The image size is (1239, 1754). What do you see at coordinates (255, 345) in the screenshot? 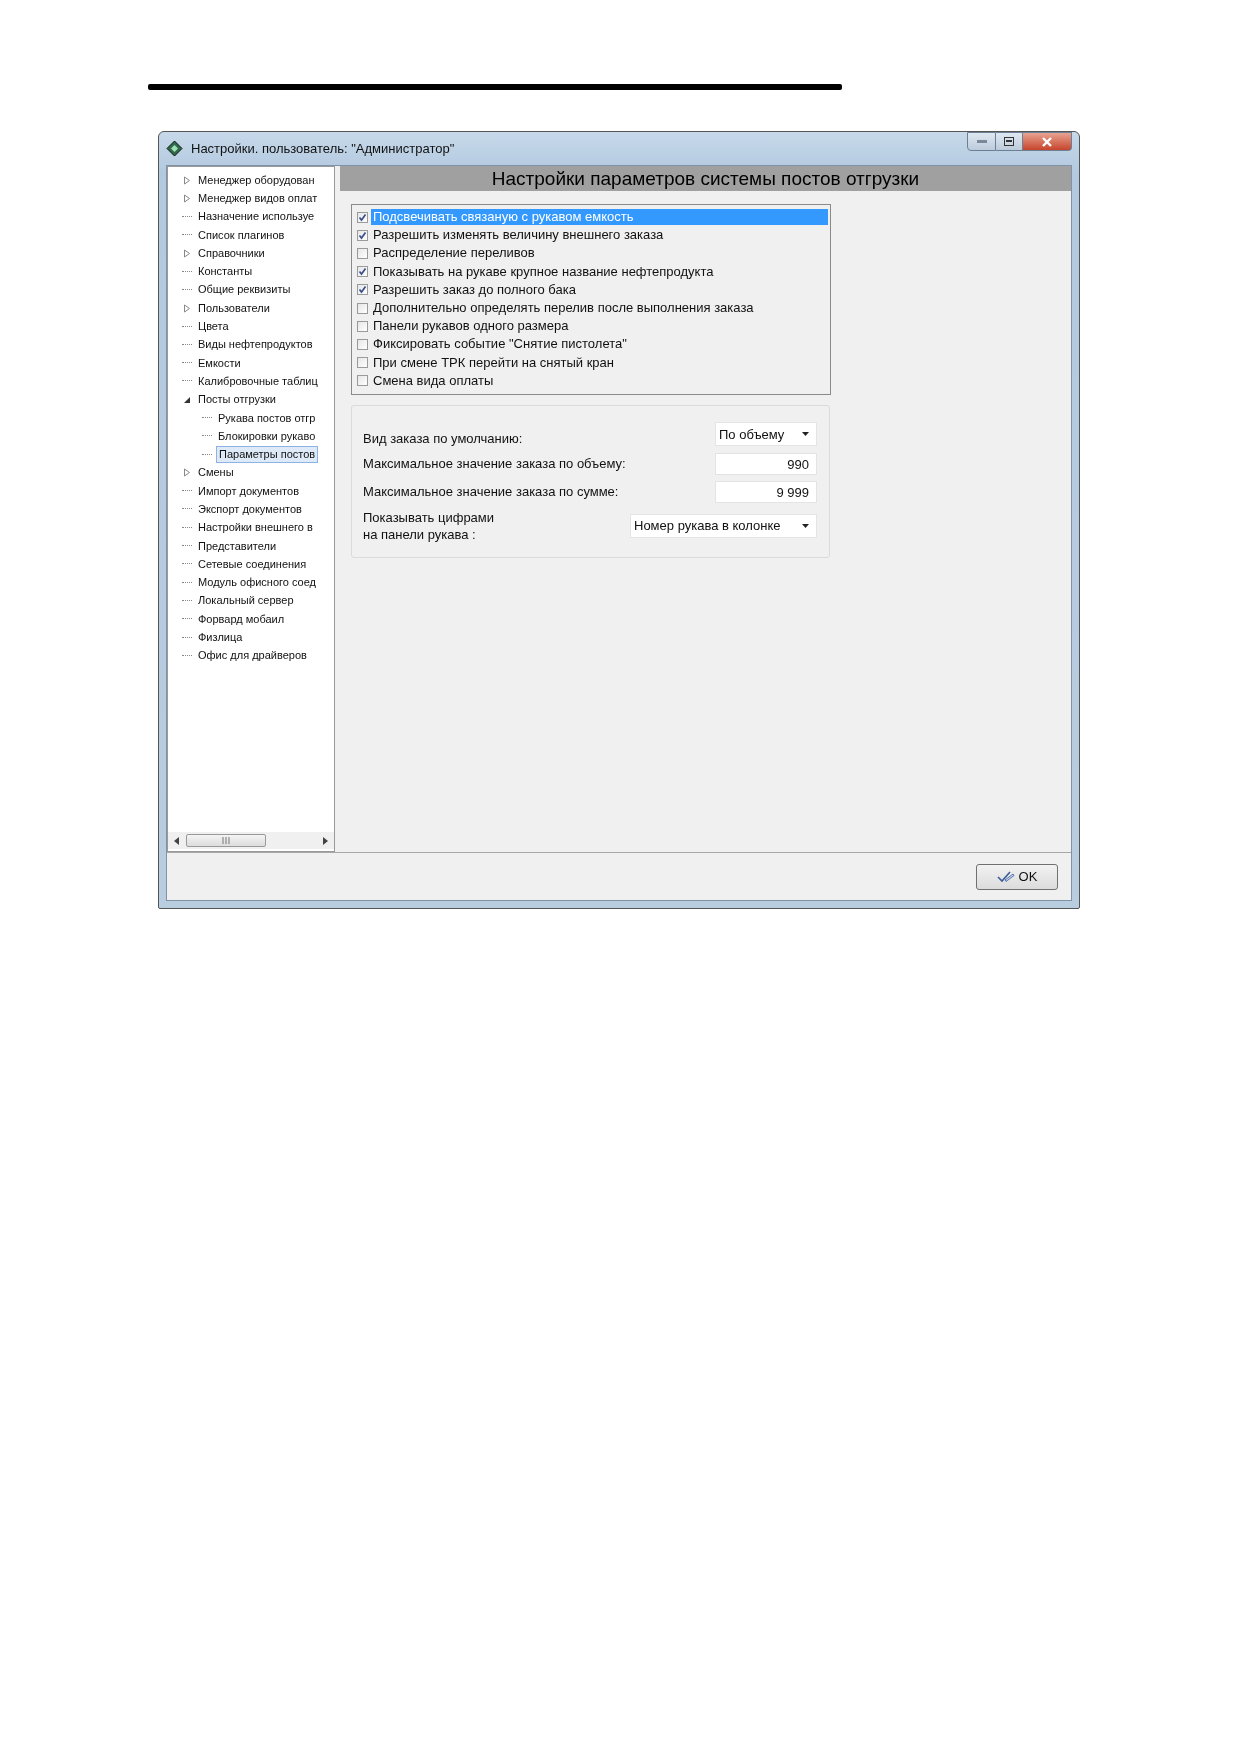
I see `tree-item: Виды нефтепродуктов` at bounding box center [255, 345].